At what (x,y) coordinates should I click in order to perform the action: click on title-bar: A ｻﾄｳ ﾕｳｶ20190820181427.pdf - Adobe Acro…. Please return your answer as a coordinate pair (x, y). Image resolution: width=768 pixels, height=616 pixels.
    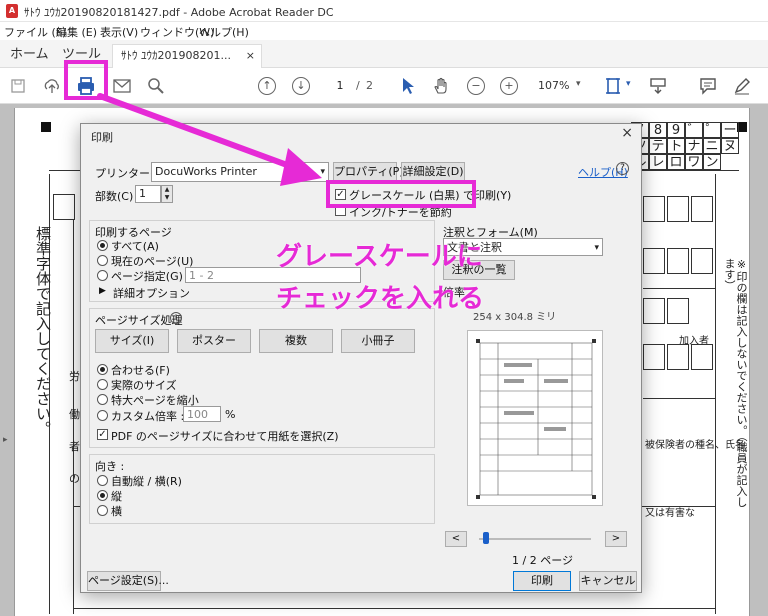
    Looking at the image, I should click on (384, 11).